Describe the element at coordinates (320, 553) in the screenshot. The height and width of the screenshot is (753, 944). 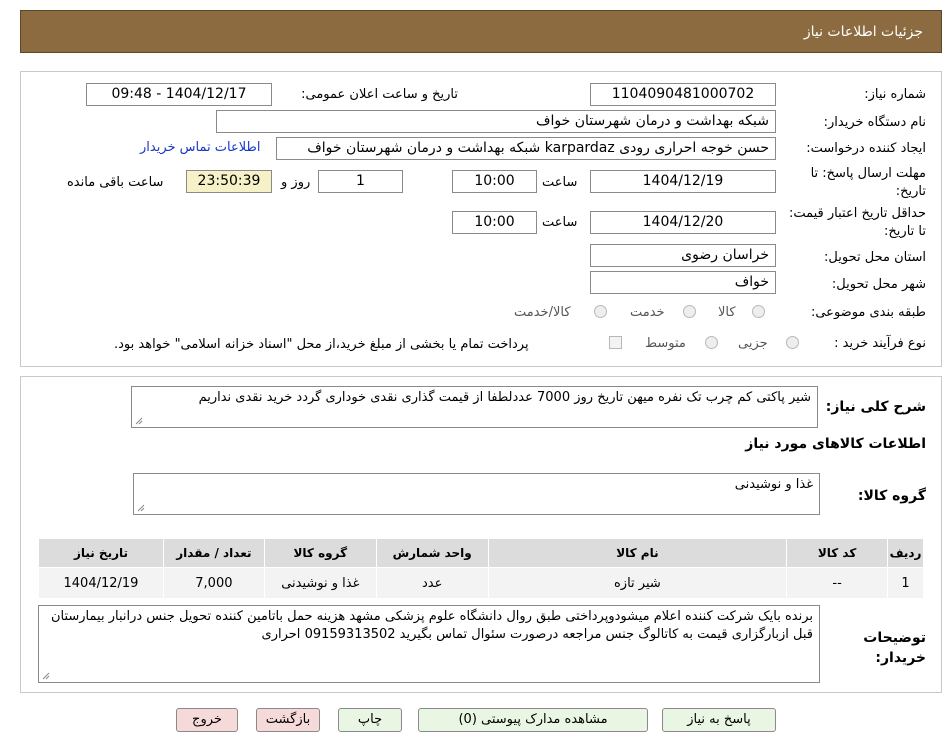
I see `col-header-group: گروه کالا` at that location.